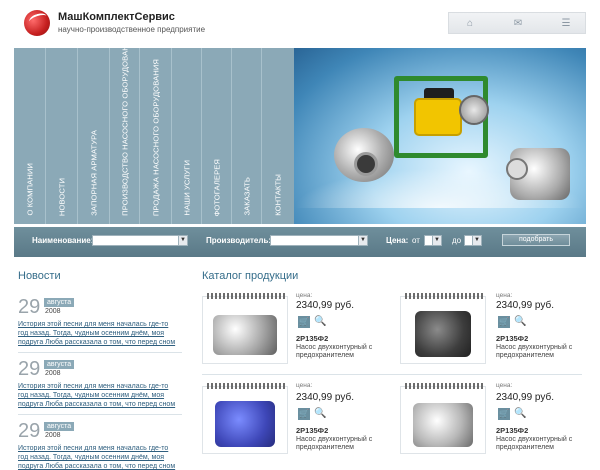 This screenshot has width=600, height=470. Describe the element at coordinates (239, 240) in the screenshot. I see `producer-label: Производитель:` at that location.